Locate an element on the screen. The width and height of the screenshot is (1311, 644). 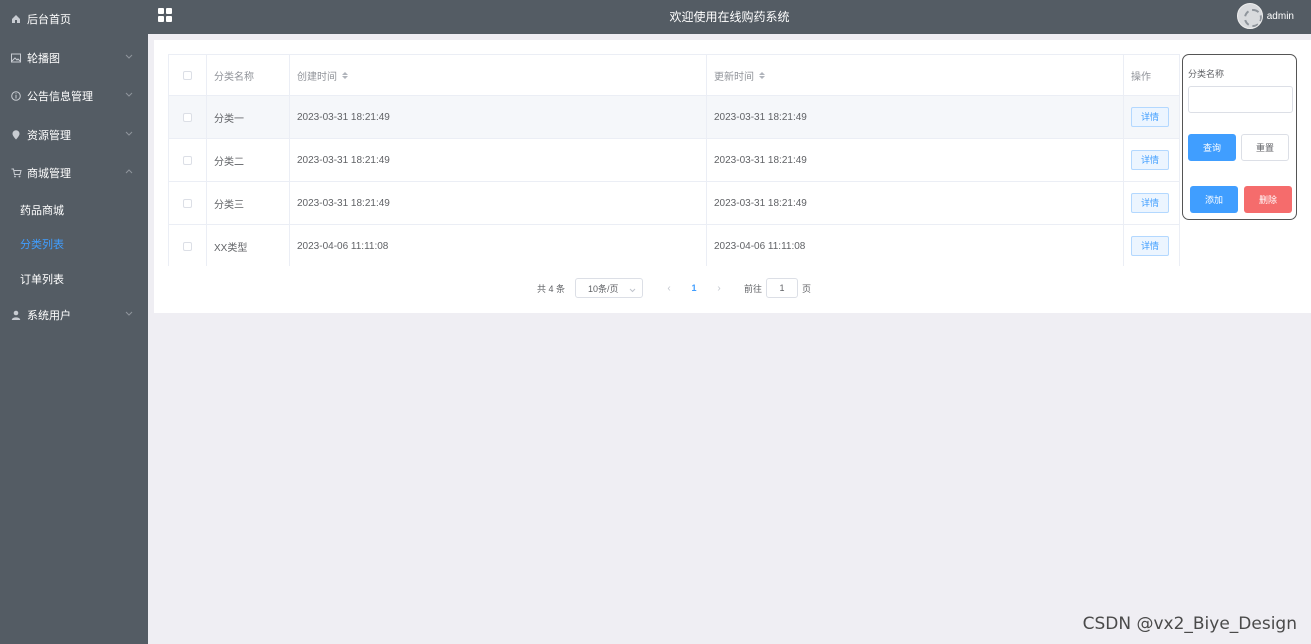
select-all-cell is located at coordinates (188, 75).